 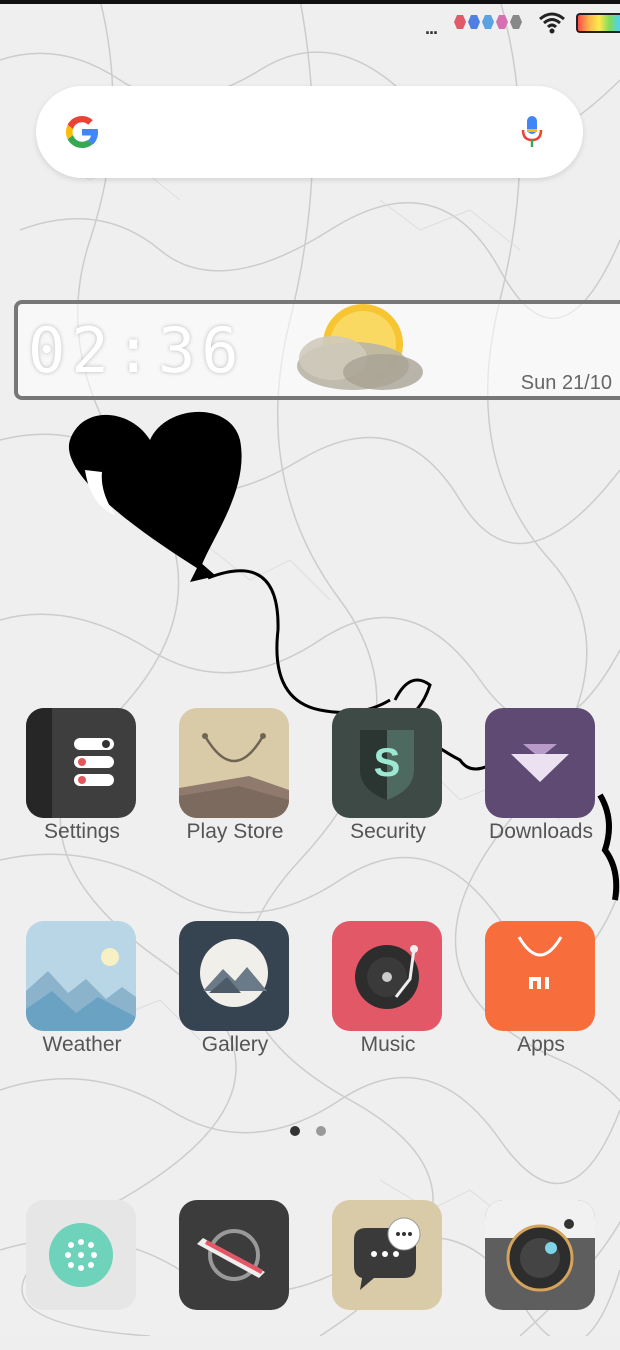 What do you see at coordinates (552, 23) in the screenshot?
I see `wifi-icon` at bounding box center [552, 23].